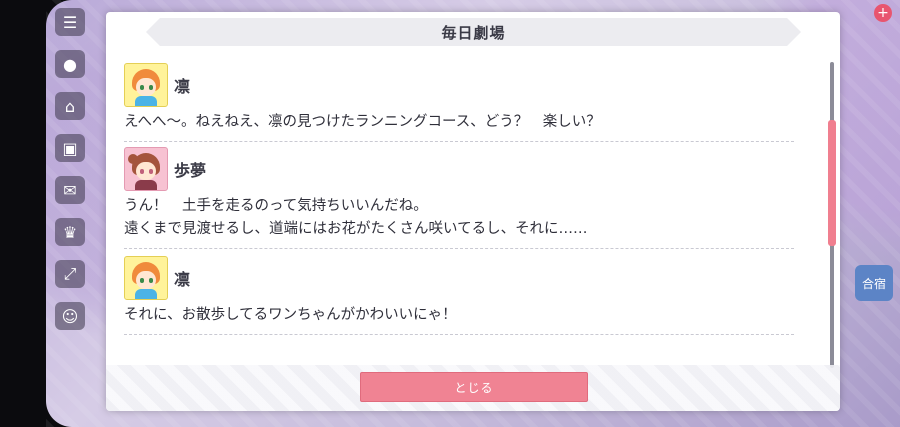  Describe the element at coordinates (70, 213) in the screenshot. I see `side-menu: ☰ ● ⌂ ▣ ✉ ♛ ⤢ ☺` at that location.